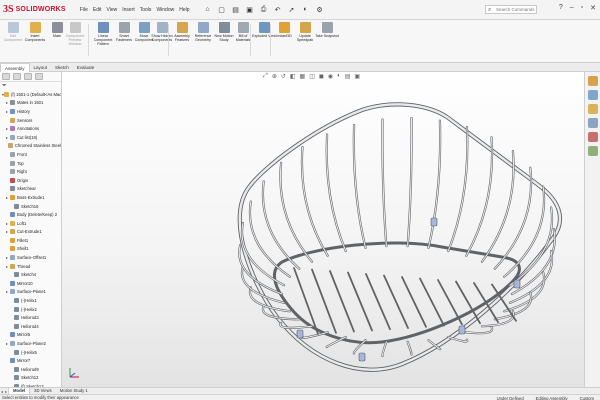 This screenshot has width=600, height=400. I want to click on tree-item: Mirror10, so click(31, 283).